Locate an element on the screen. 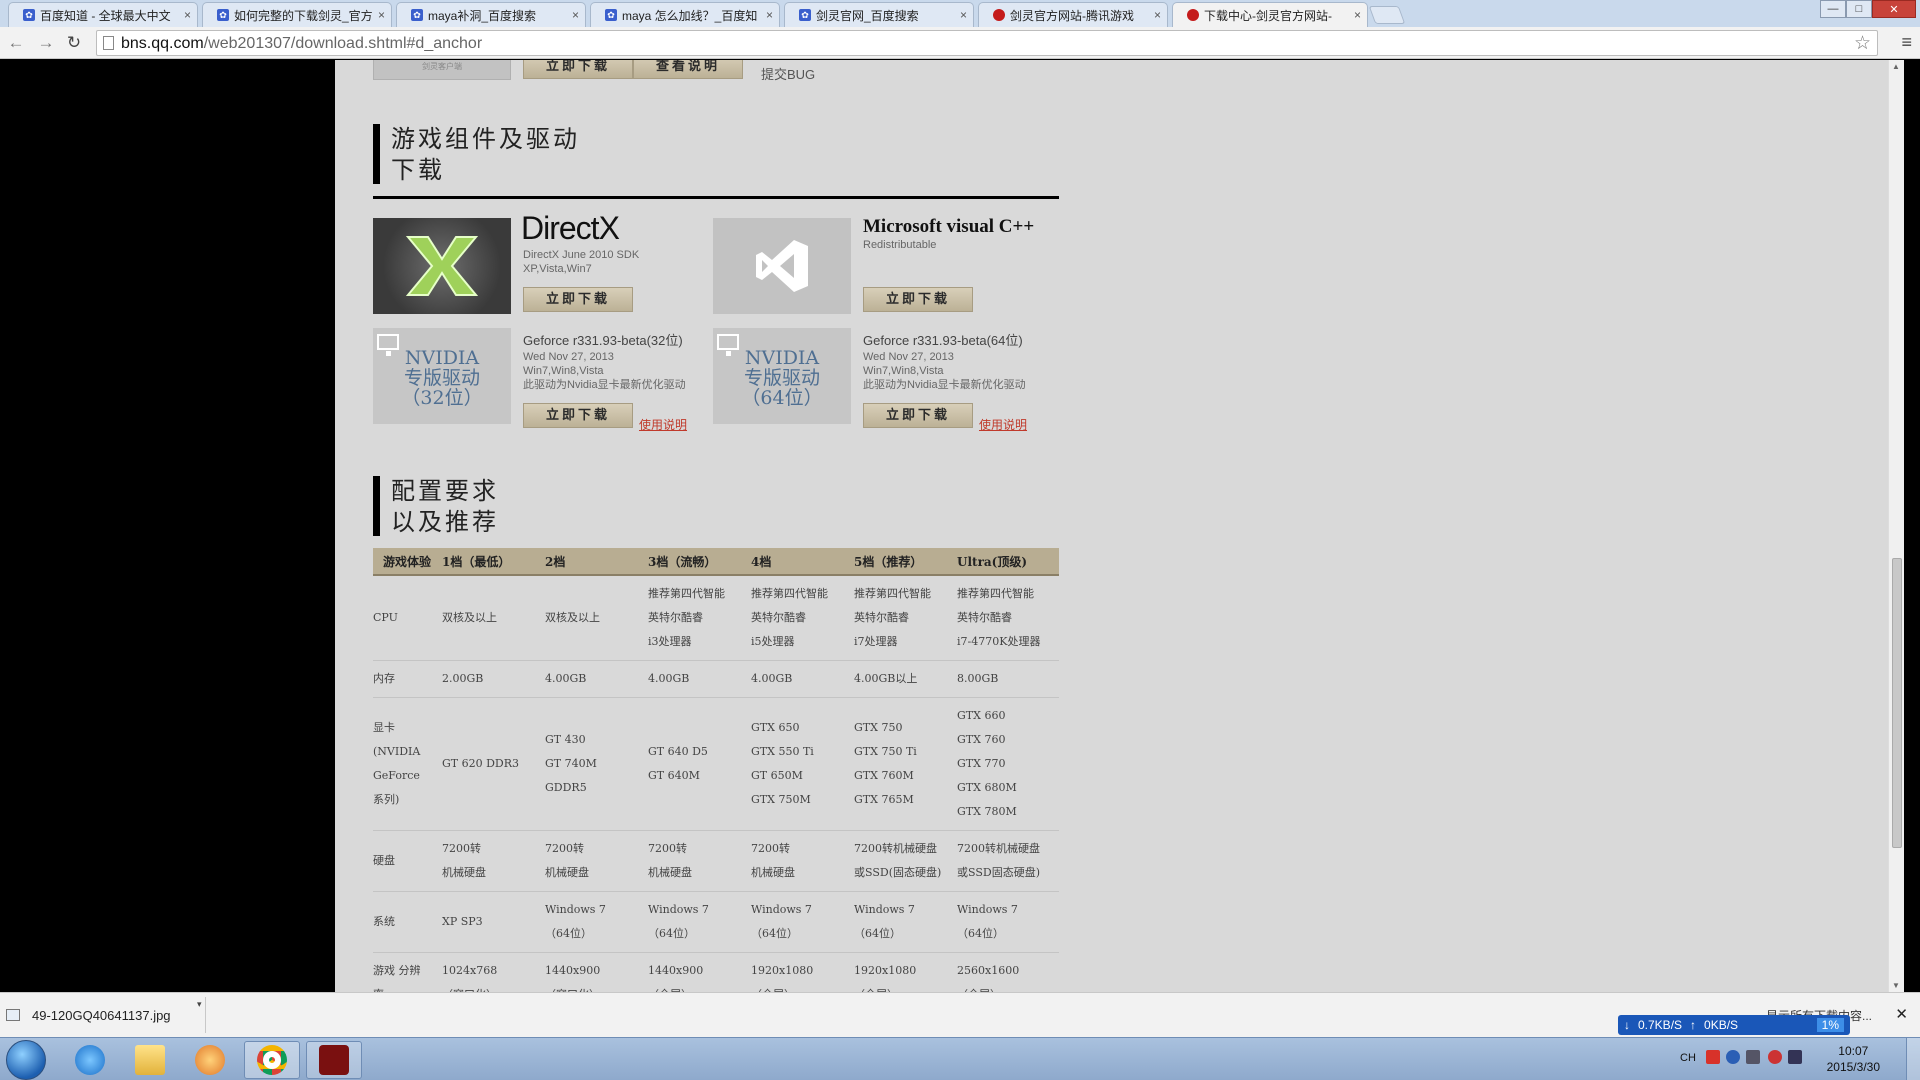  vcpp-download-button: 立即下载 is located at coordinates (918, 299).